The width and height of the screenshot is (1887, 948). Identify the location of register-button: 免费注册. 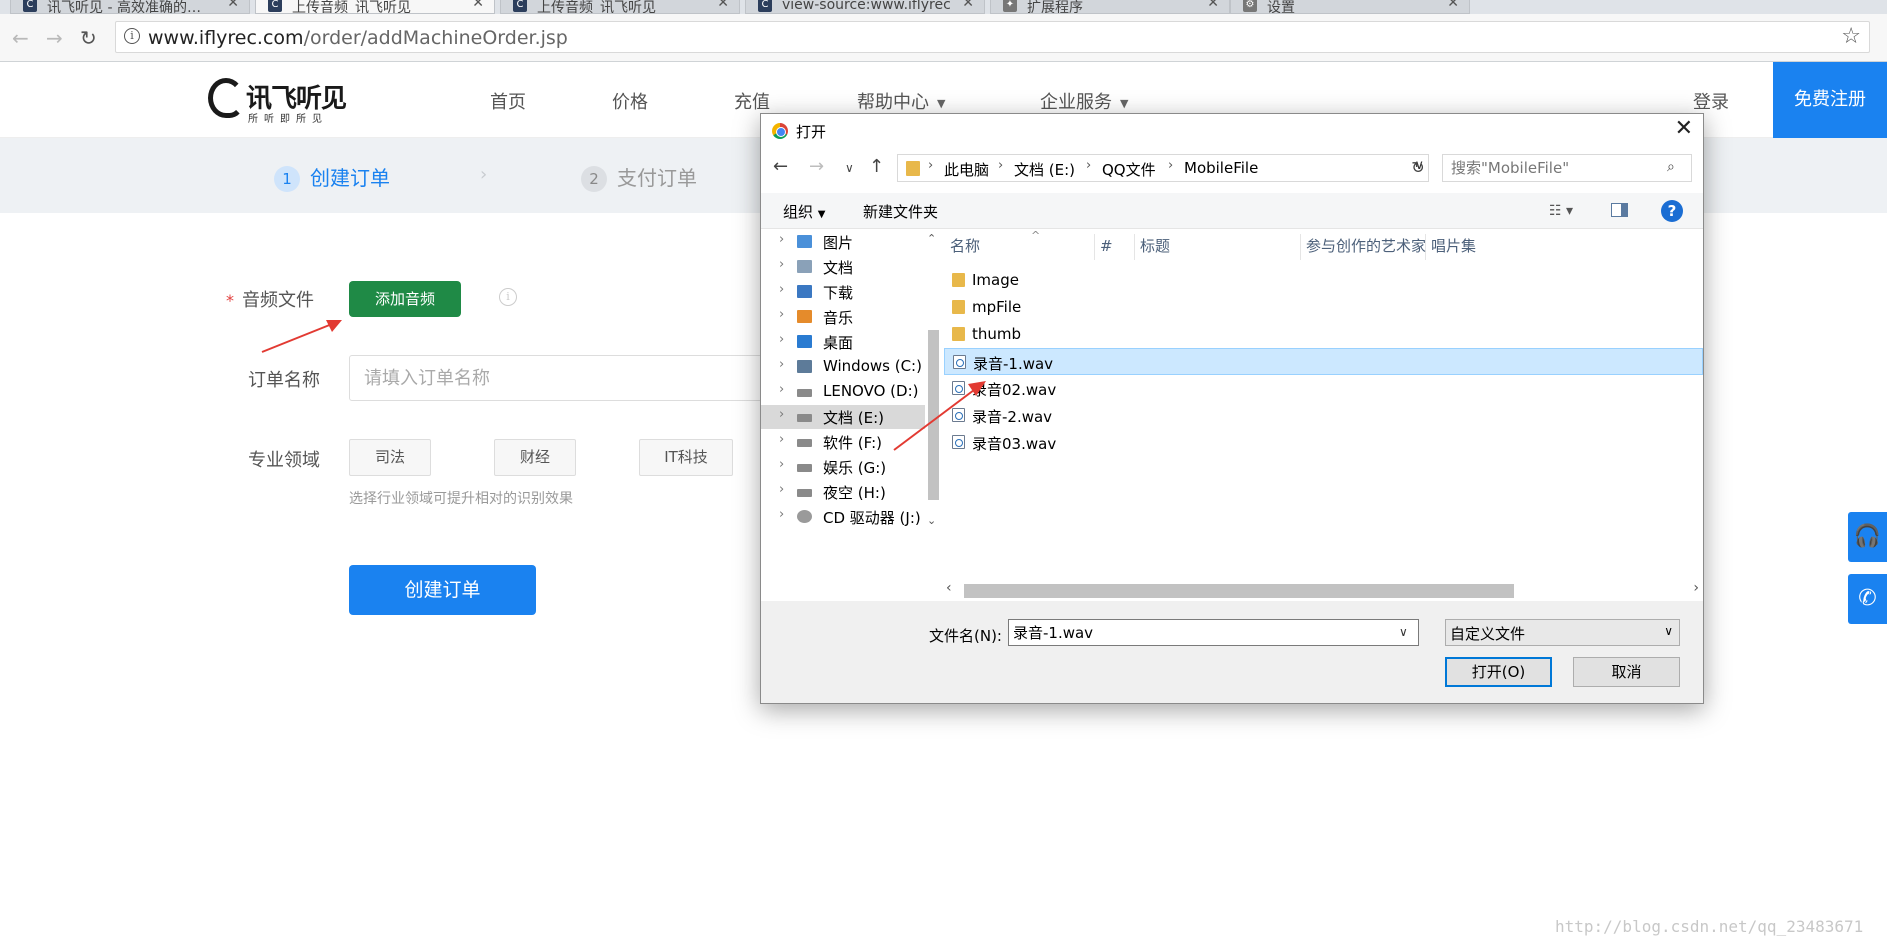
(1830, 100).